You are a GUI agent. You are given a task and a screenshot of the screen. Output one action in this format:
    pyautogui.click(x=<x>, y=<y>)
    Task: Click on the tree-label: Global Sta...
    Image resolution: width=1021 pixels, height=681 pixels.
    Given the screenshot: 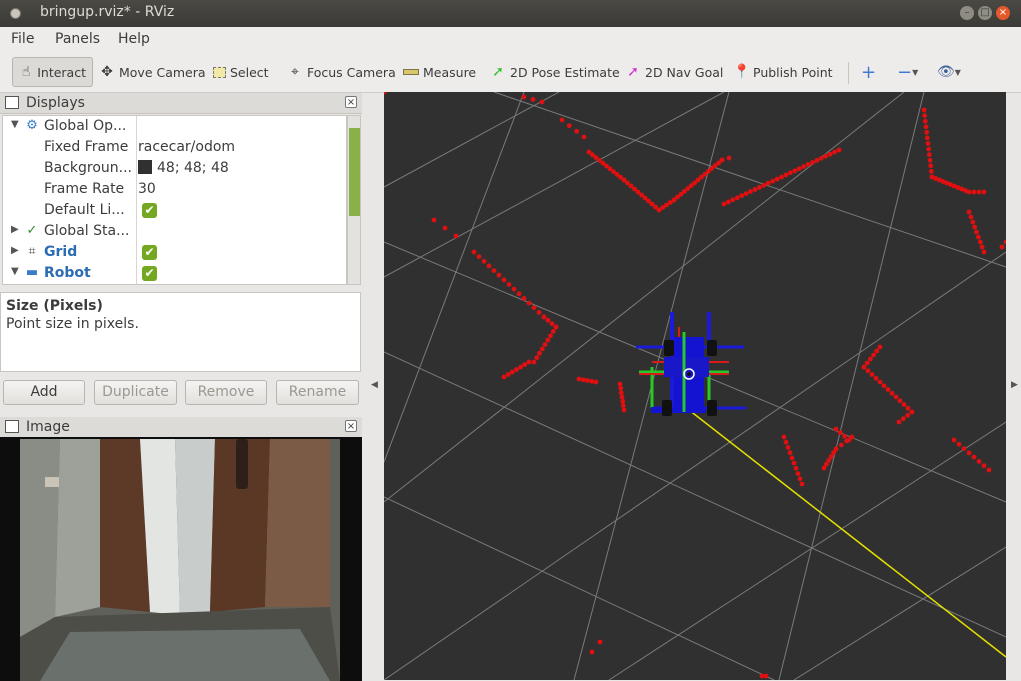 What is the action you would take?
    pyautogui.click(x=87, y=231)
    